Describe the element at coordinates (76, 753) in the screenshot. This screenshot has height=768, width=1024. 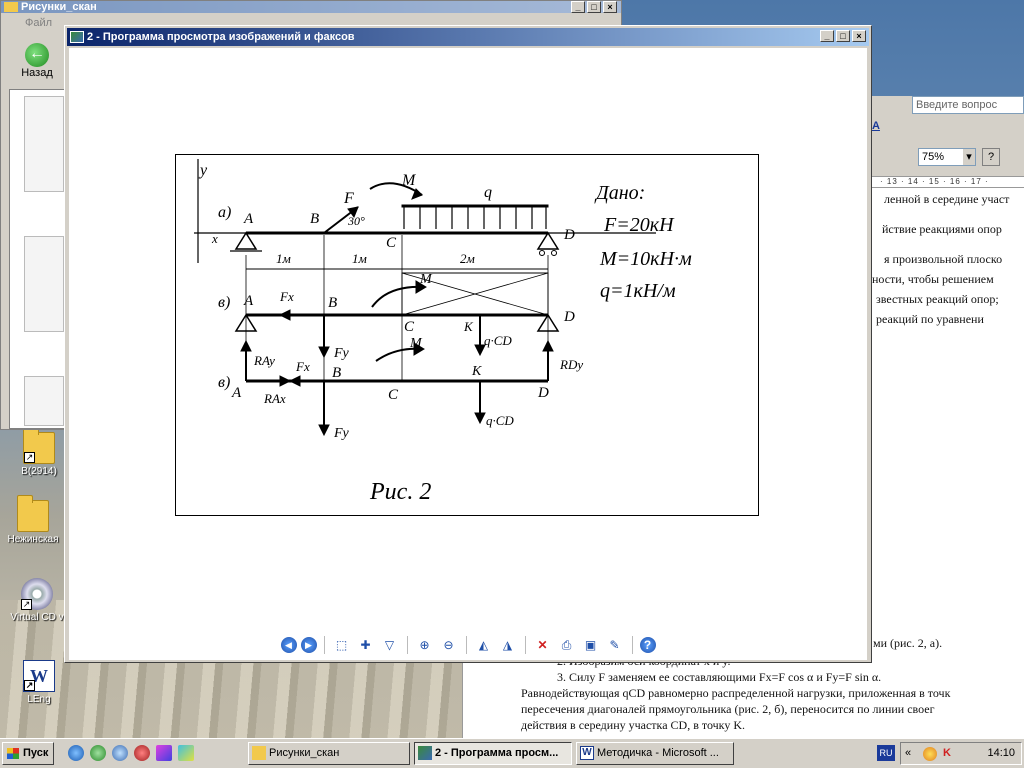
I see `internet-explorer-icon` at that location.